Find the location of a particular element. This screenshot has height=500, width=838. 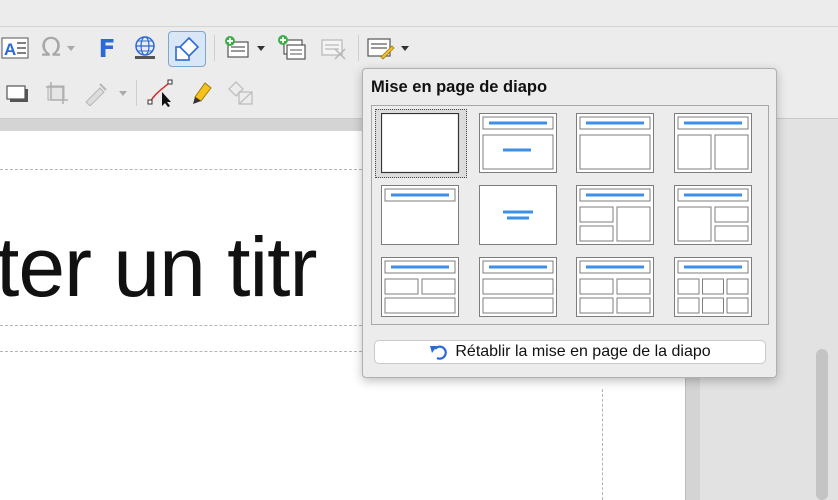

layout-title-content is located at coordinates (616, 143).